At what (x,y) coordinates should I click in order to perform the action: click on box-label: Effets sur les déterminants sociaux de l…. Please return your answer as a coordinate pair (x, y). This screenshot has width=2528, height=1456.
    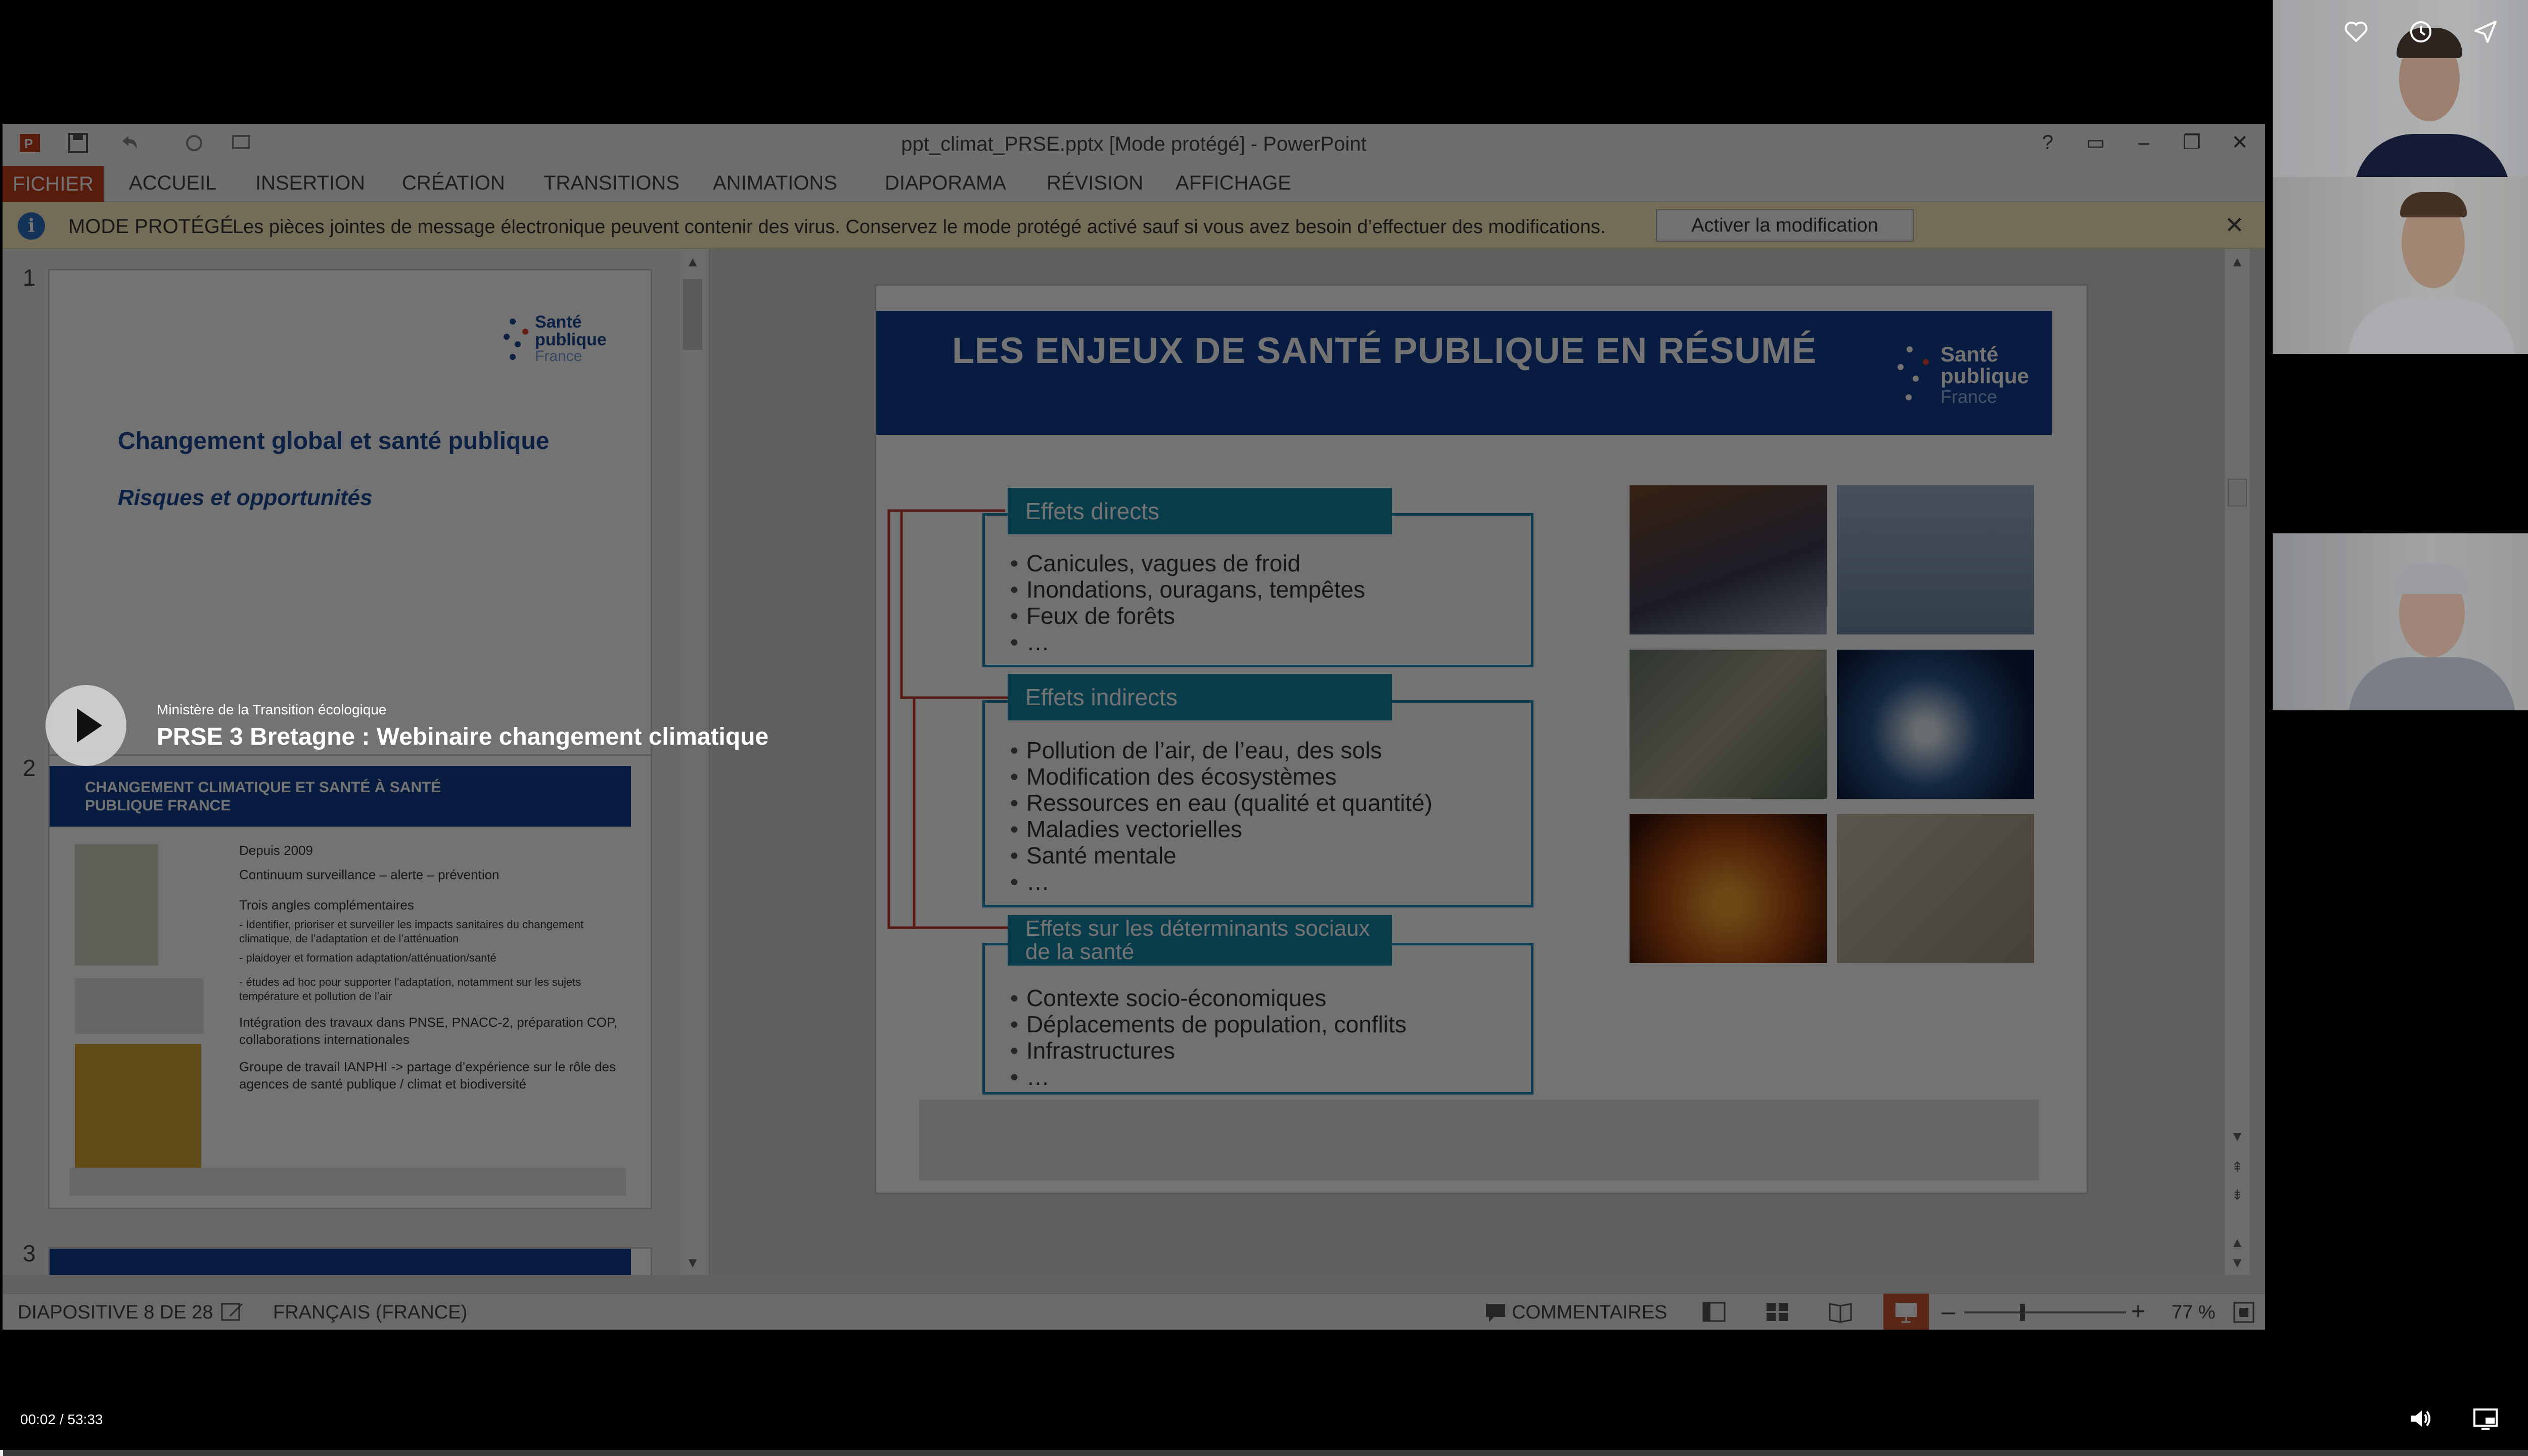
    Looking at the image, I should click on (1200, 940).